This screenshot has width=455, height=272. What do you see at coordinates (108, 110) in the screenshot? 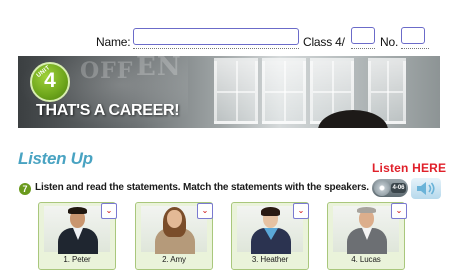
I see `unit-title: THAT'S A CAREER!` at bounding box center [108, 110].